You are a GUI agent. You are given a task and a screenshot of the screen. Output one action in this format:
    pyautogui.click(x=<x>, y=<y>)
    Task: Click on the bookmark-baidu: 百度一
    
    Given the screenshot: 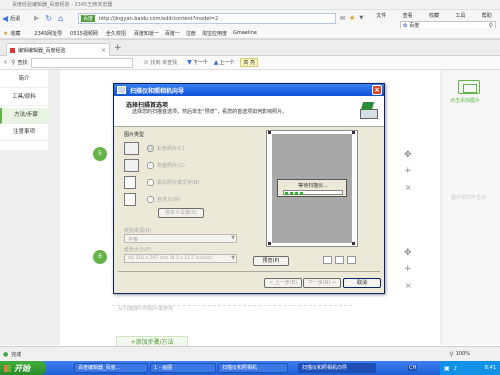 What is the action you would take?
    pyautogui.click(x=172, y=33)
    